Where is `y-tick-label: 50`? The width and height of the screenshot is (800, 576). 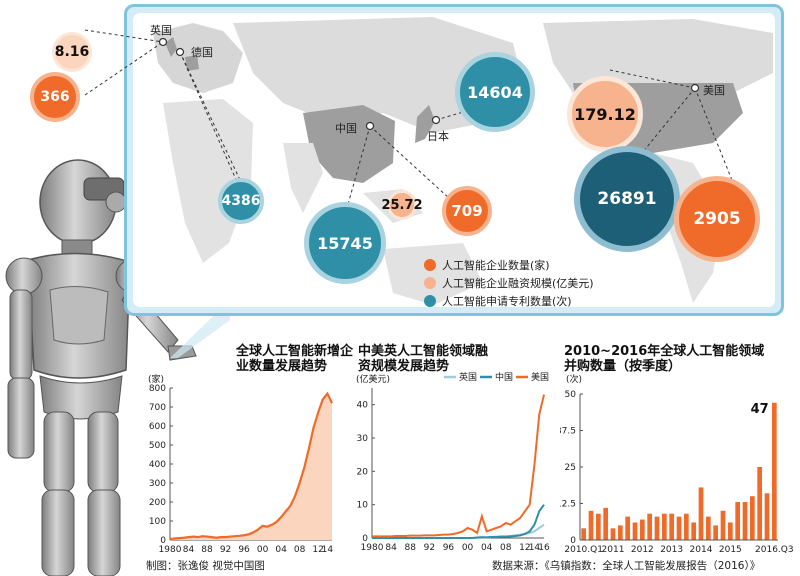 y-tick-label: 50 is located at coordinates (571, 395).